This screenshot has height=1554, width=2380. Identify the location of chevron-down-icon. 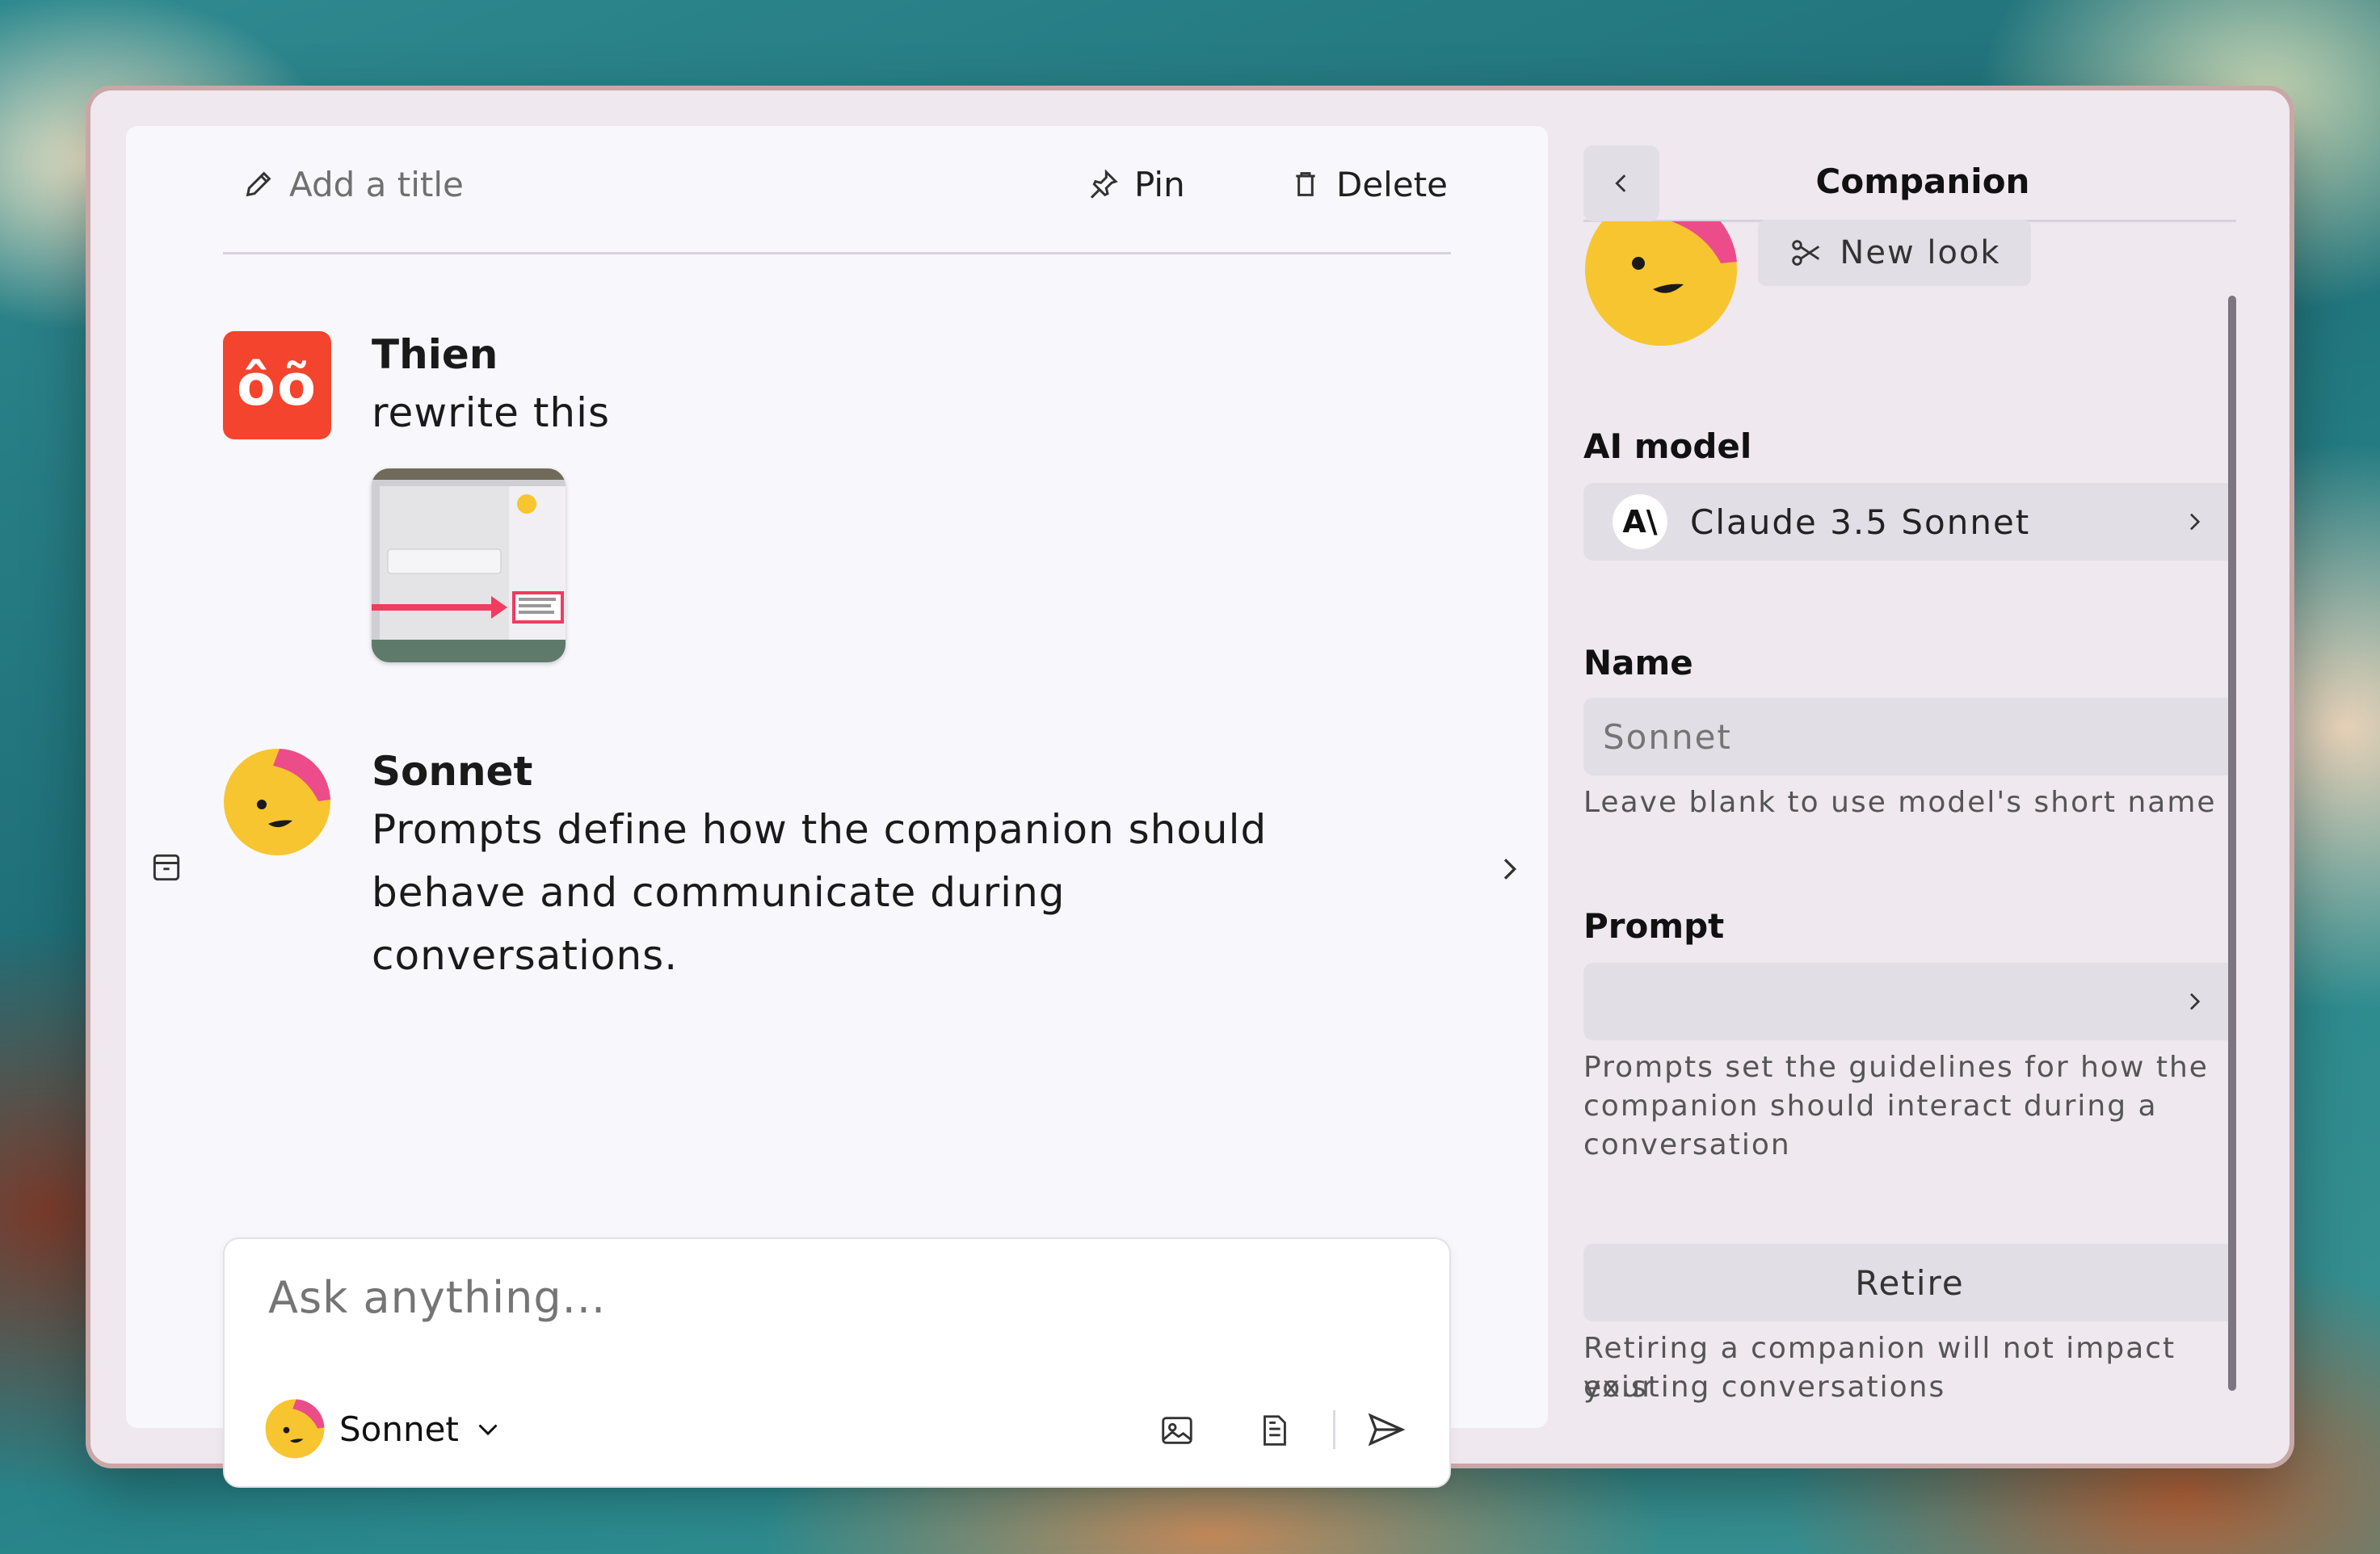
(488, 1430).